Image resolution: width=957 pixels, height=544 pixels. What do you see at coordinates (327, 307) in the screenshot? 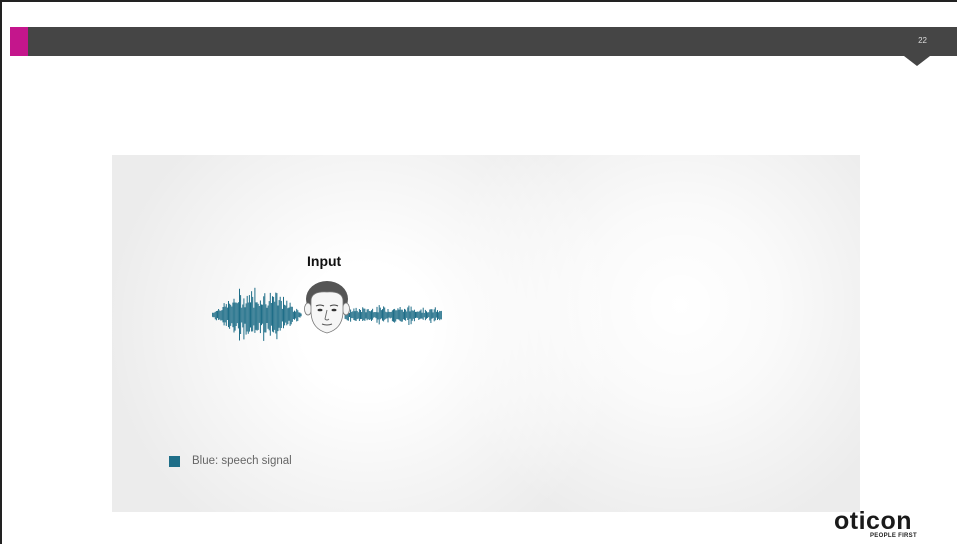
I see `head-icon` at bounding box center [327, 307].